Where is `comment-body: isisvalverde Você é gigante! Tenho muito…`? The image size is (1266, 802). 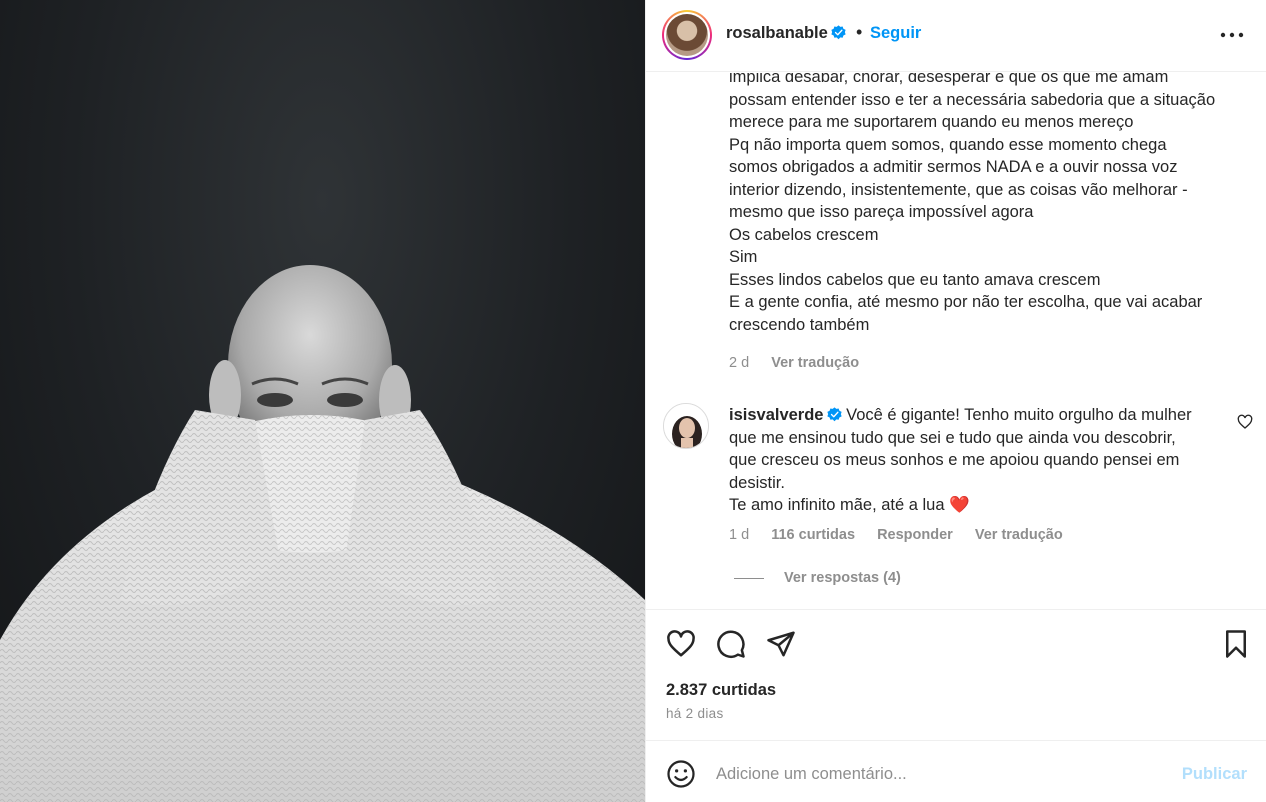
comment-body: isisvalverde Você é gigante! Tenho muito… is located at coordinates (979, 460).